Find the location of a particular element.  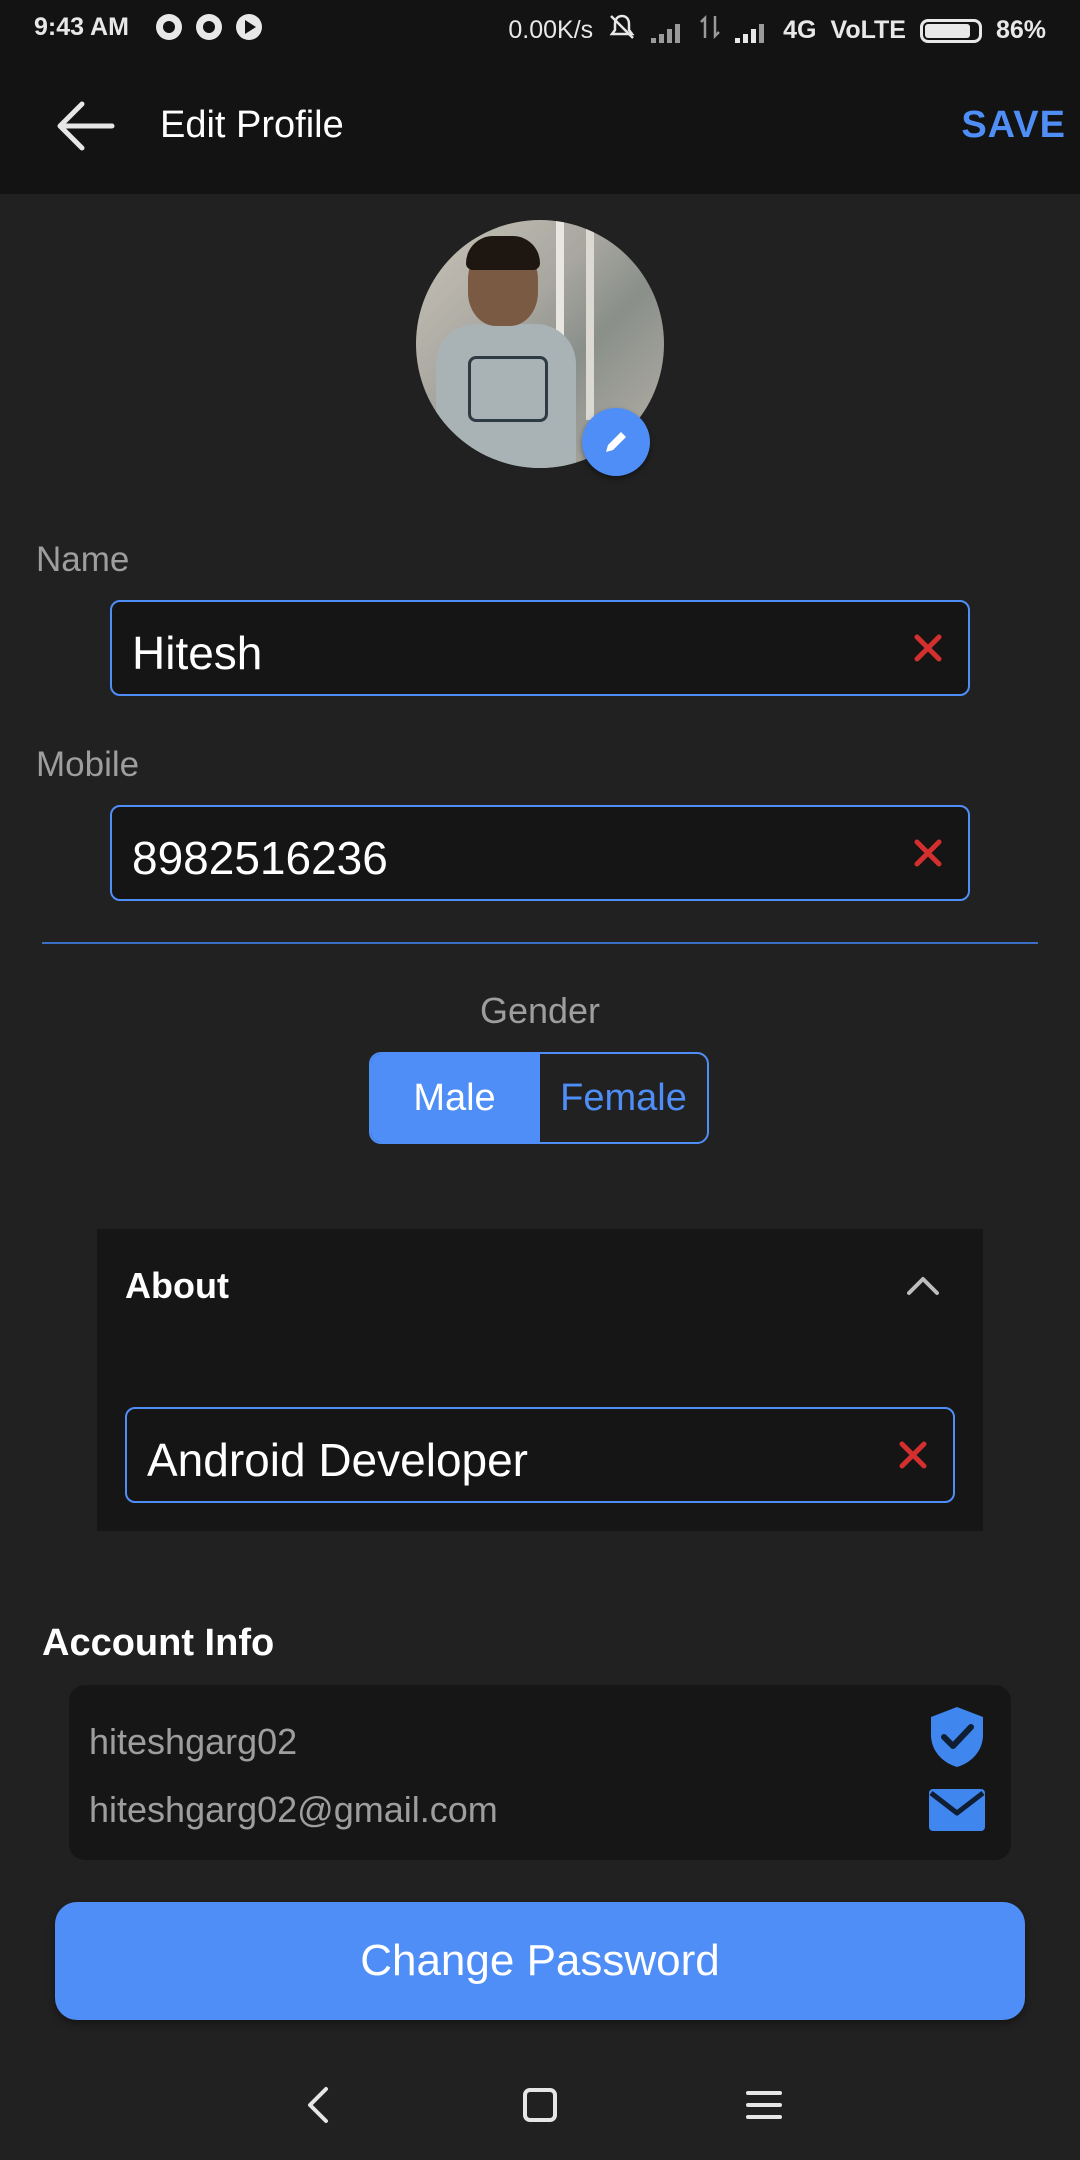

name-field: Hitesh is located at coordinates (540, 648).